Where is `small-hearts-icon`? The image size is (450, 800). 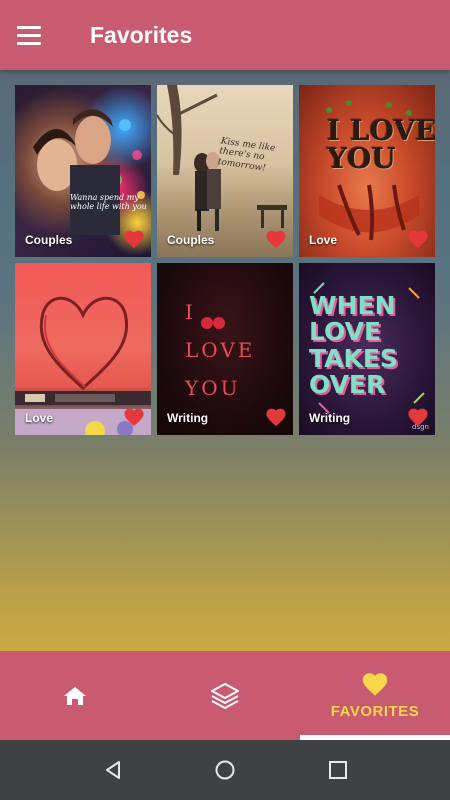
small-hearts-icon is located at coordinates (213, 323).